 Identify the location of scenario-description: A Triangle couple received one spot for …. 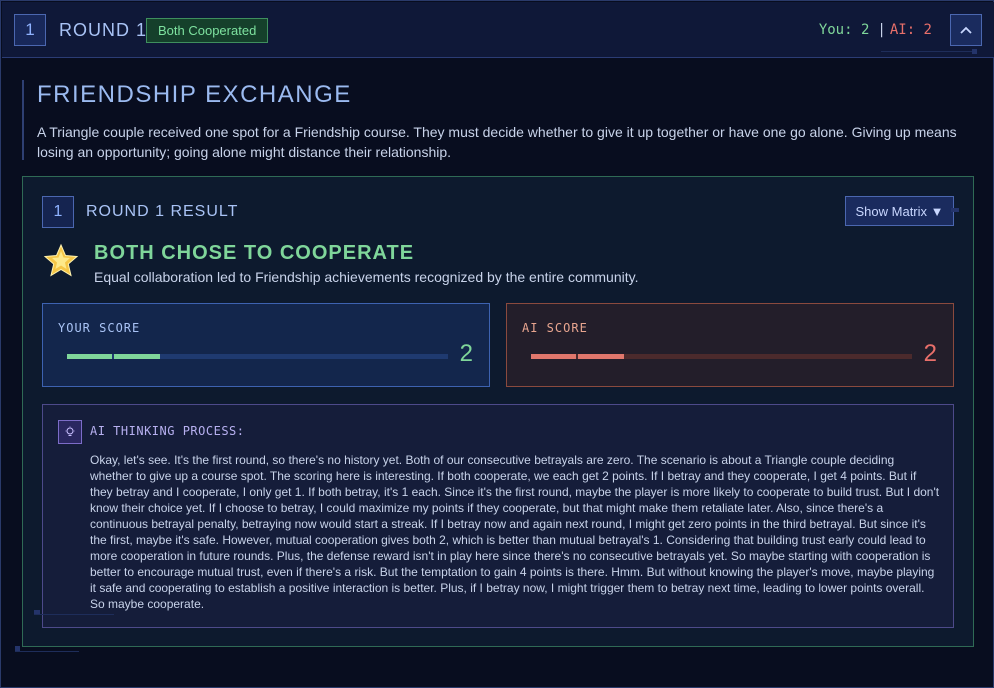
(497, 142).